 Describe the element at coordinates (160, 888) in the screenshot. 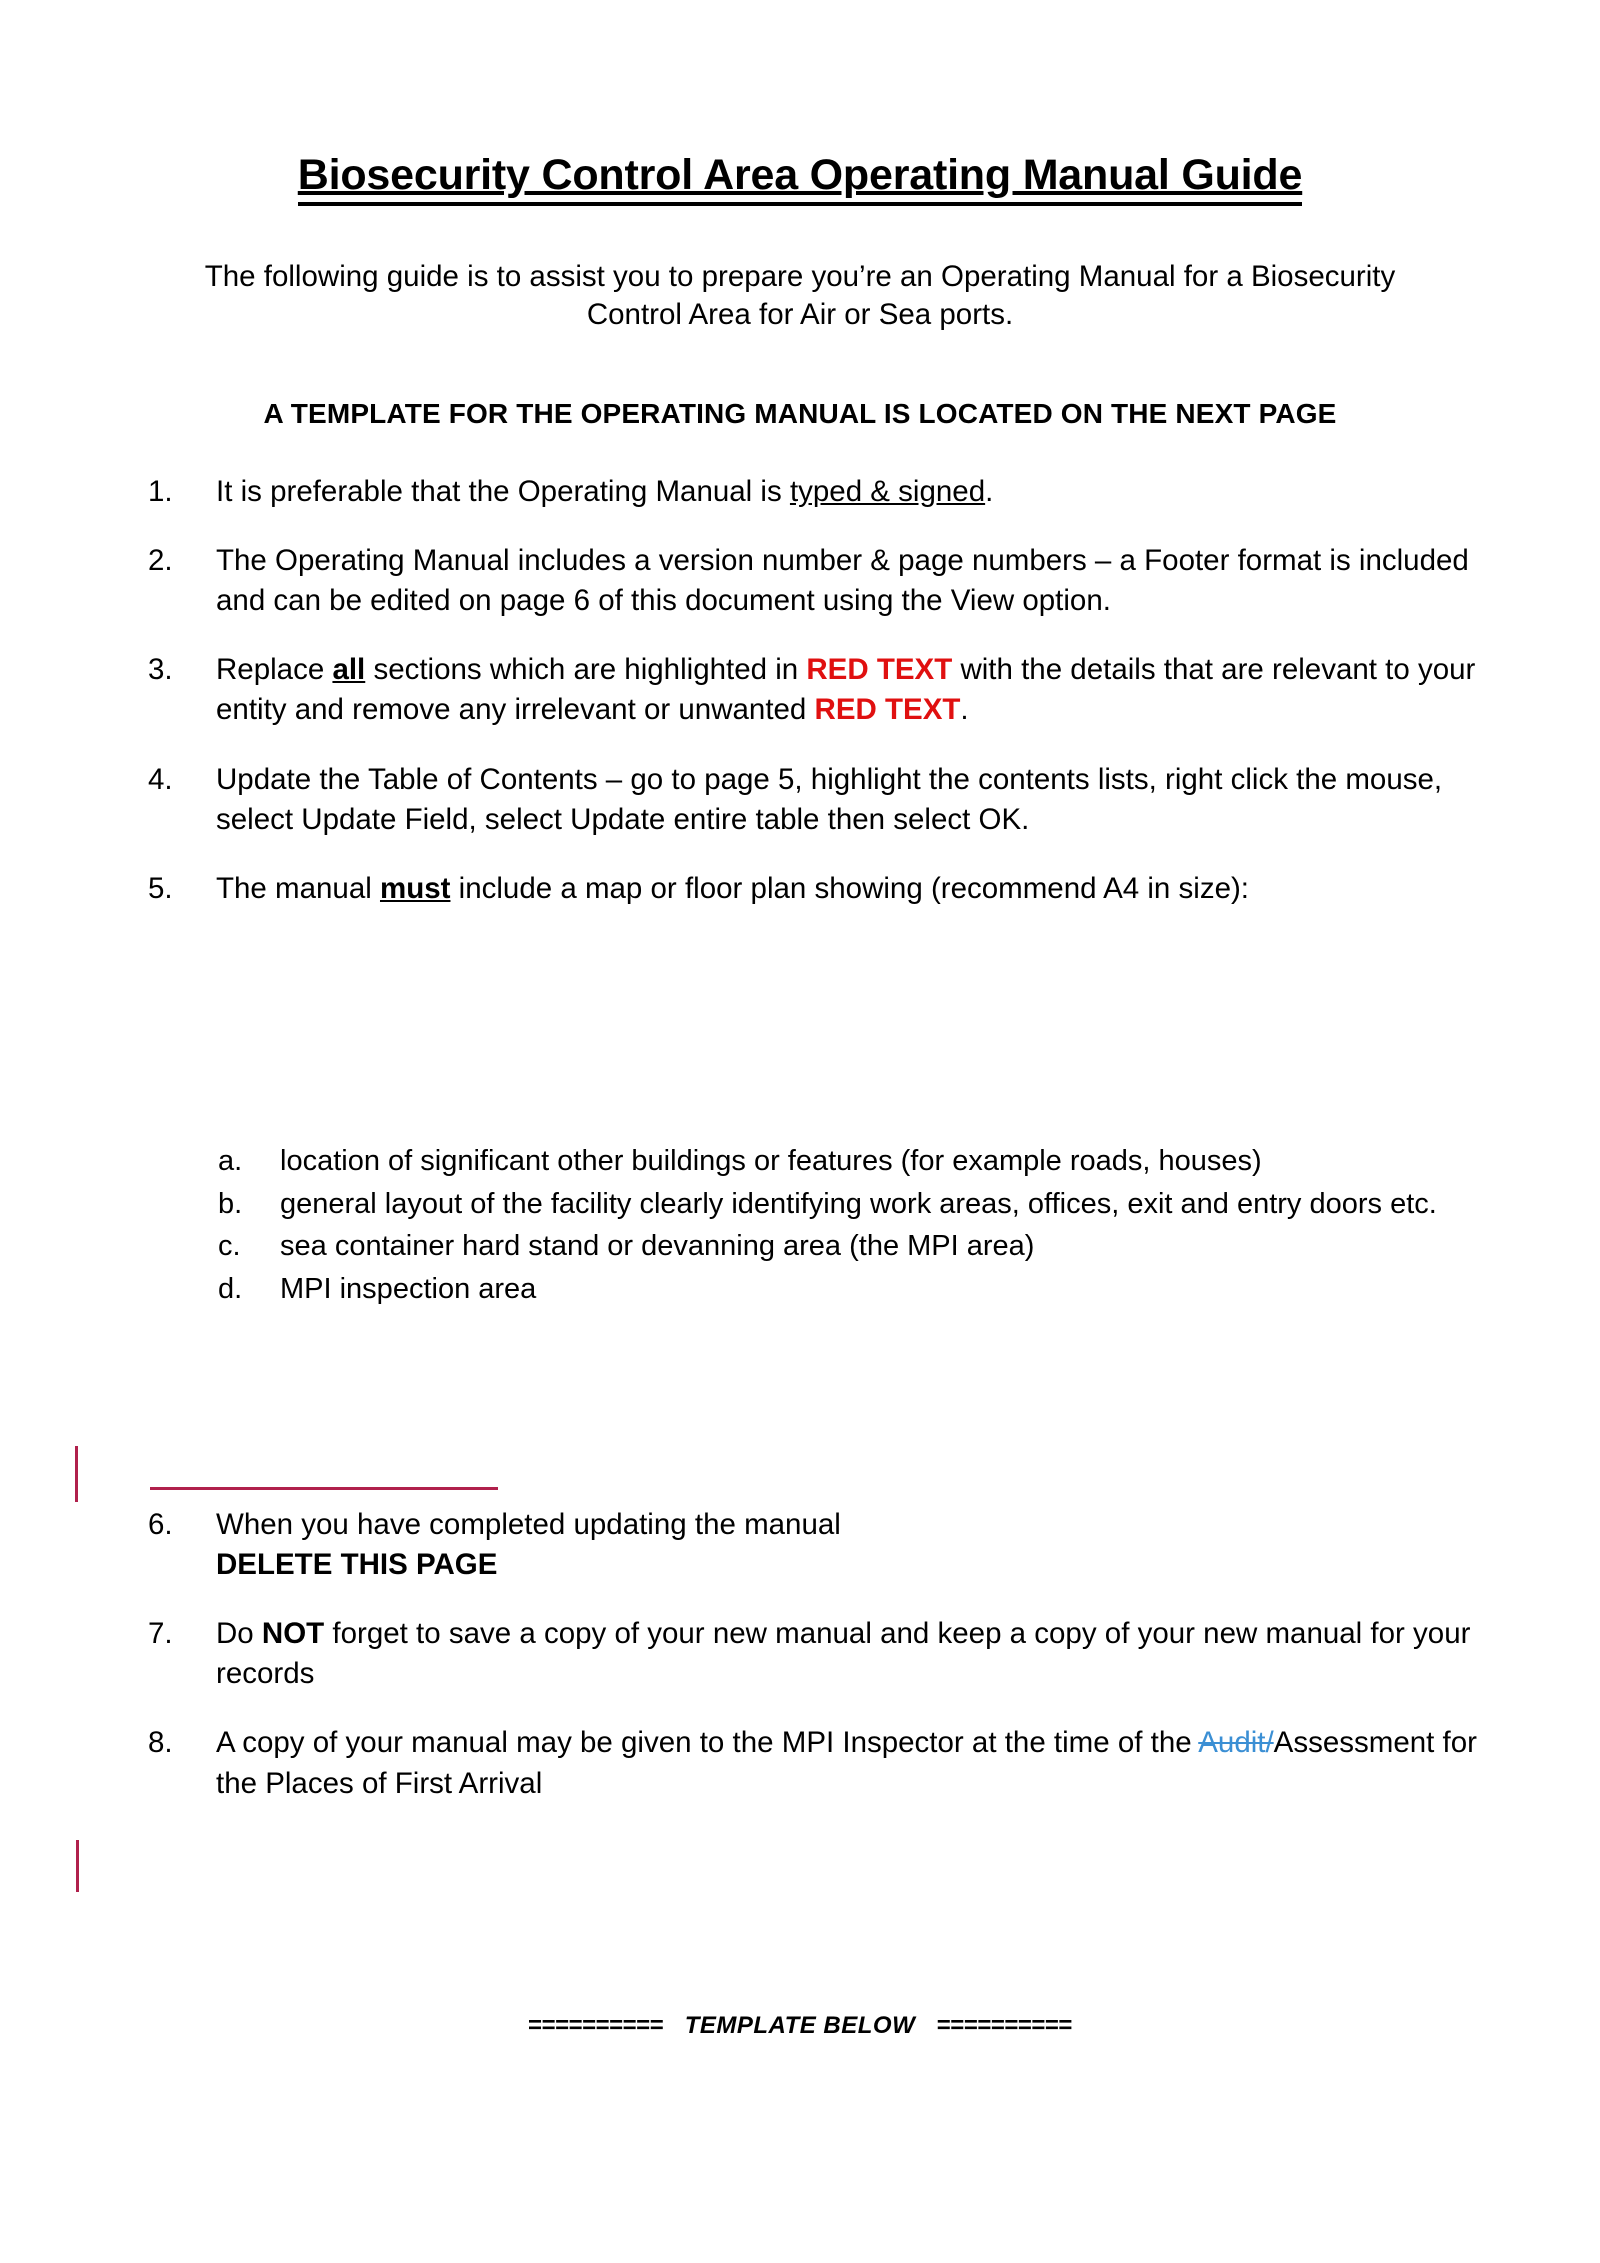

I see `list-marker: 5.` at that location.